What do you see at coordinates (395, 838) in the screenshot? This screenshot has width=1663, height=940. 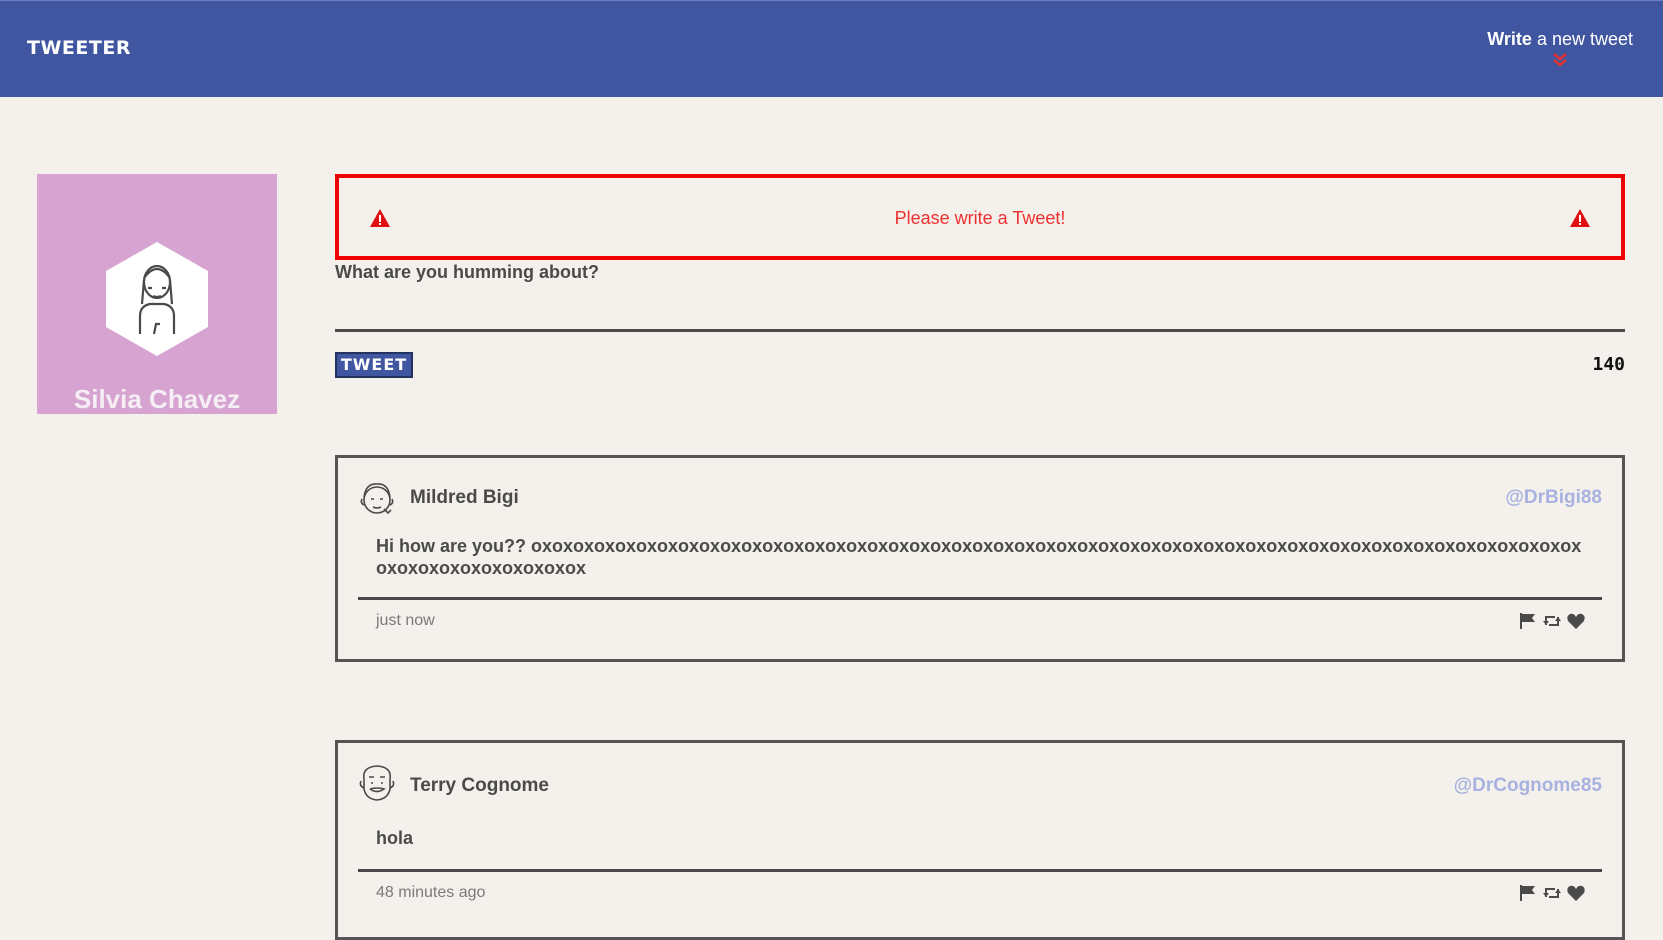 I see `tweet-text: hola` at bounding box center [395, 838].